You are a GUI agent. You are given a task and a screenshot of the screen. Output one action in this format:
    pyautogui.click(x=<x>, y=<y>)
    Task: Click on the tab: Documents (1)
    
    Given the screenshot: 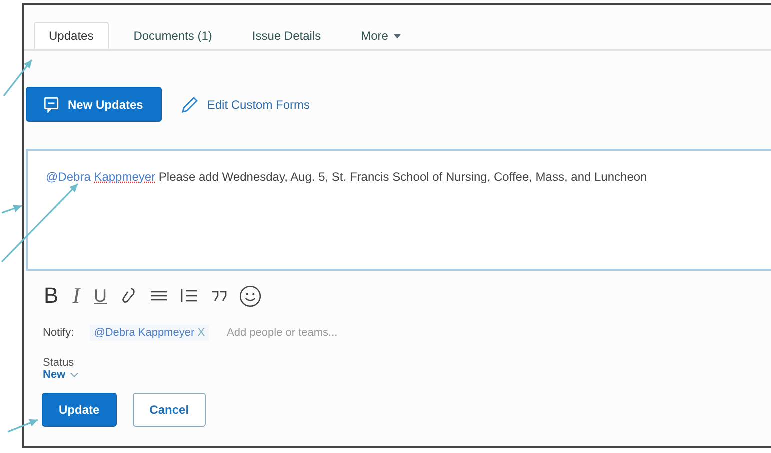 What is the action you would take?
    pyautogui.click(x=173, y=35)
    